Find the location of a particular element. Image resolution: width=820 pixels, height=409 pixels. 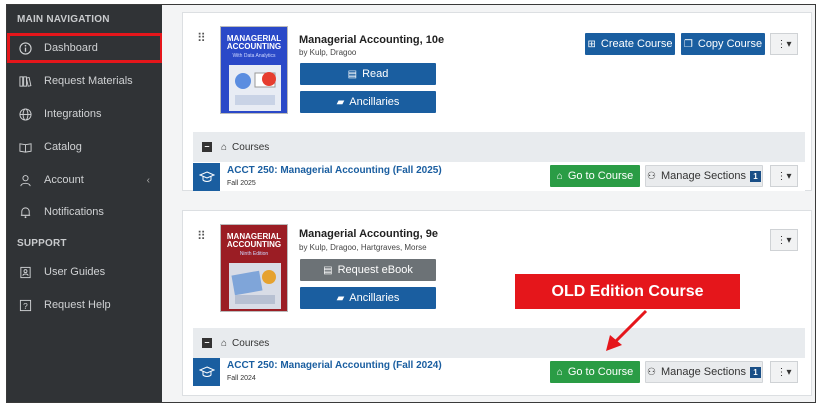

sidebar-item-label: Account is located at coordinates (64, 180).